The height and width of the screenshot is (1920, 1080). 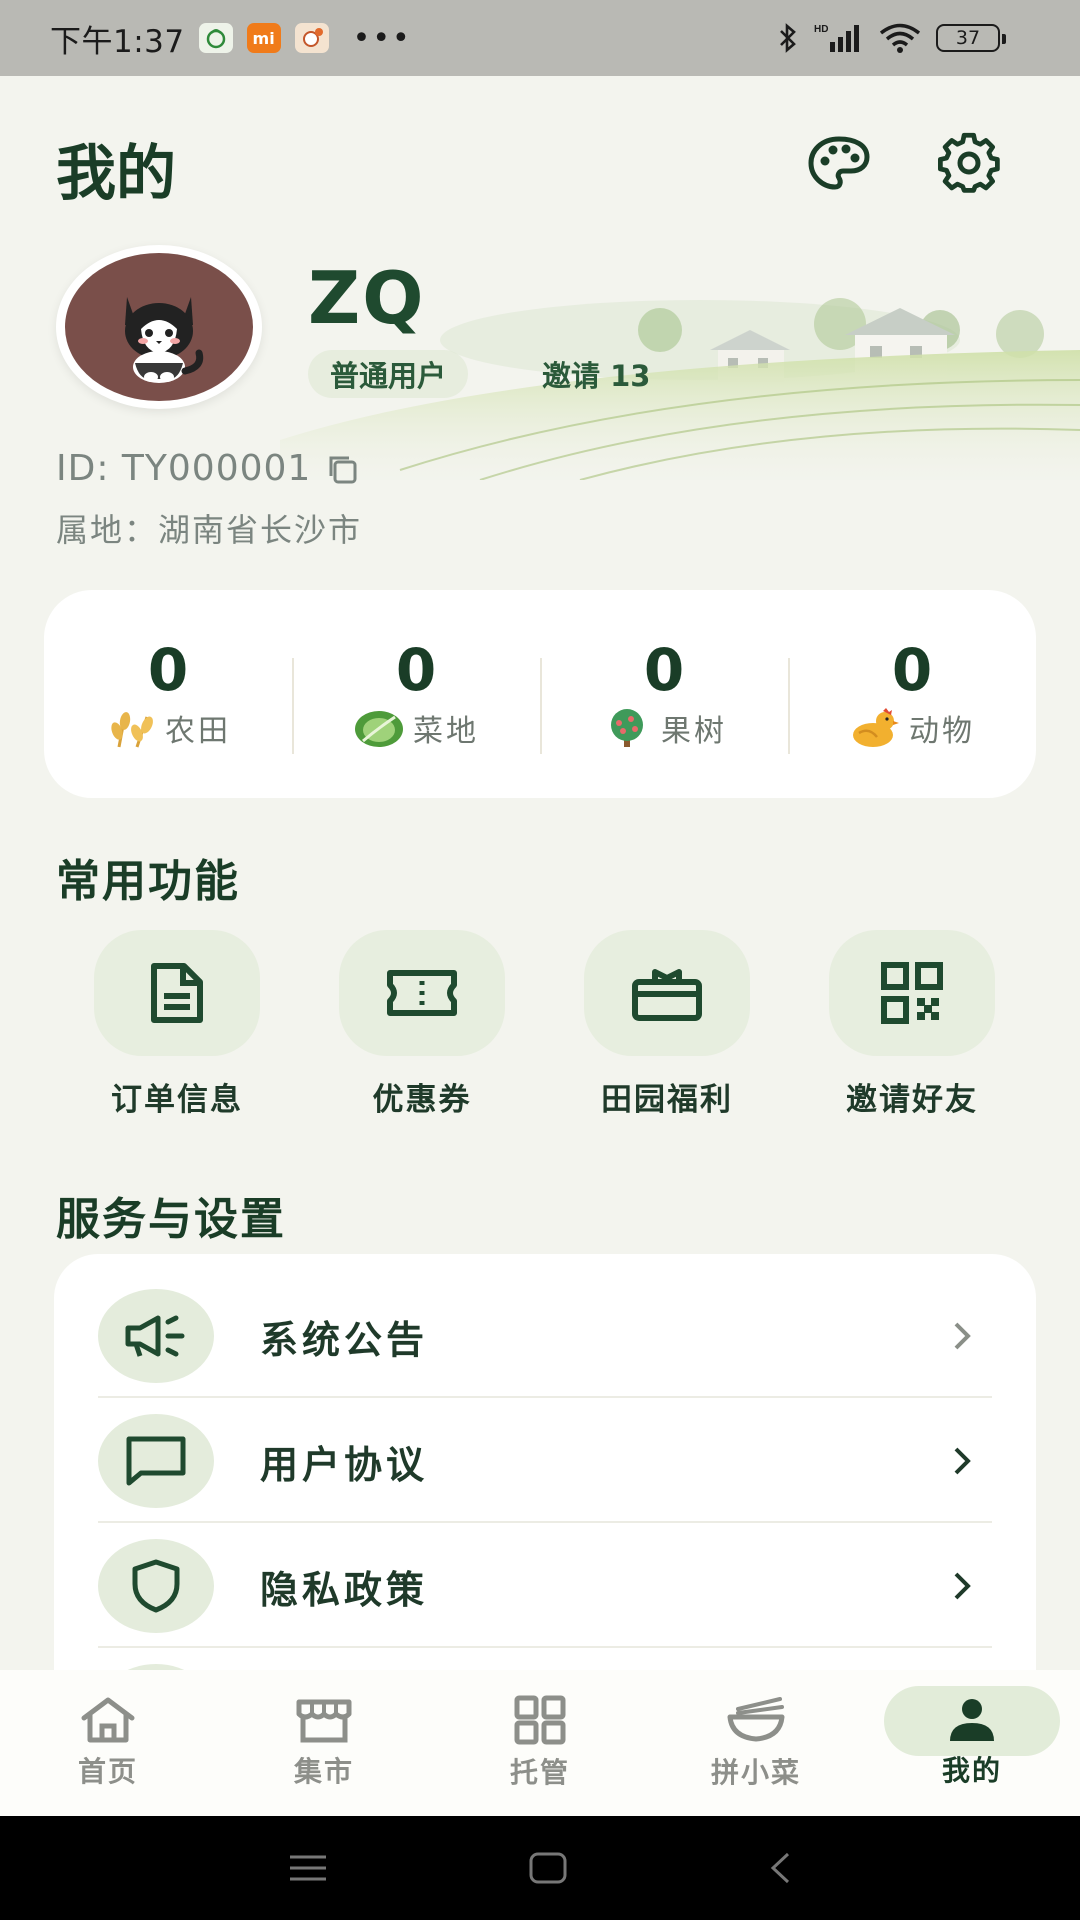 What do you see at coordinates (972, 1720) in the screenshot?
I see `person-icon` at bounding box center [972, 1720].